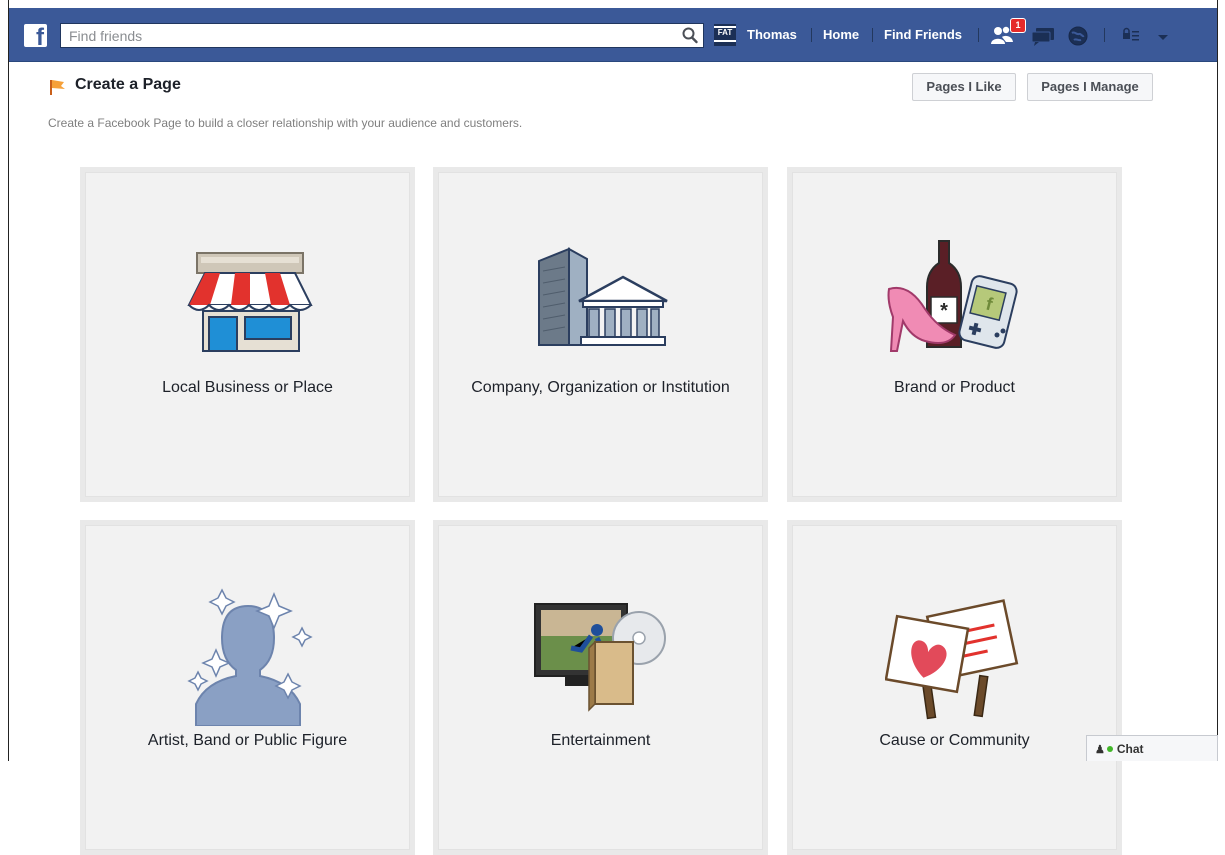 The image size is (1225, 855). I want to click on company-buildings-icon, so click(602, 296).